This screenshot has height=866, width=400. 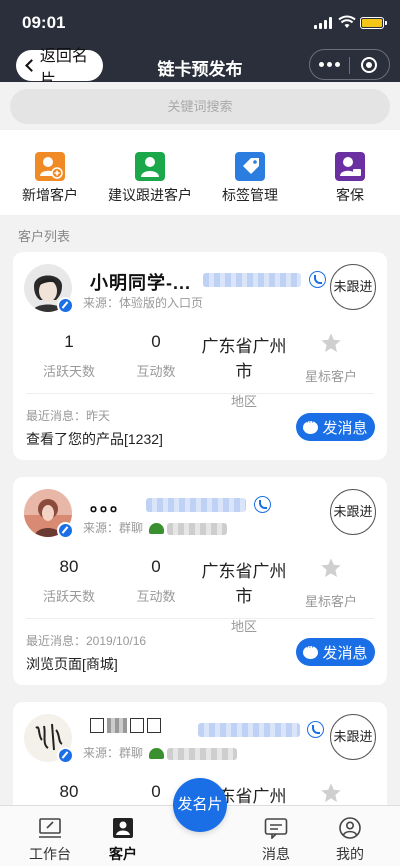 I want to click on customer-protect-icon, so click(x=350, y=166).